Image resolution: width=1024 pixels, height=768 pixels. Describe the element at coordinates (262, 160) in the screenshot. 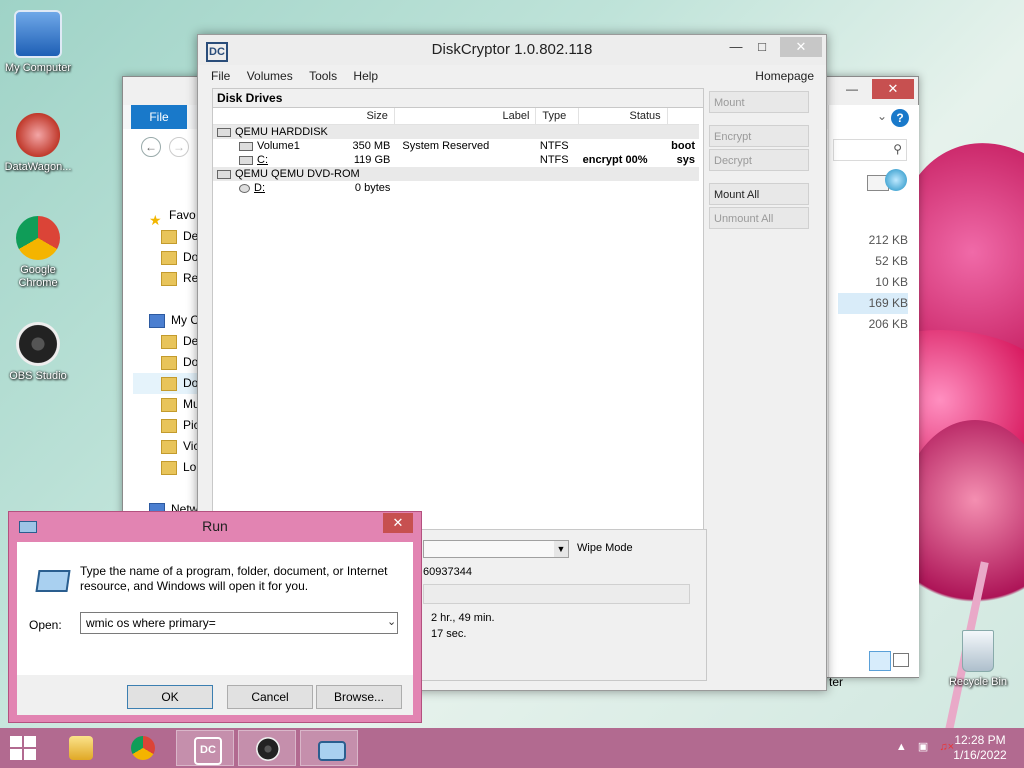

I see `volume-name: C:` at that location.